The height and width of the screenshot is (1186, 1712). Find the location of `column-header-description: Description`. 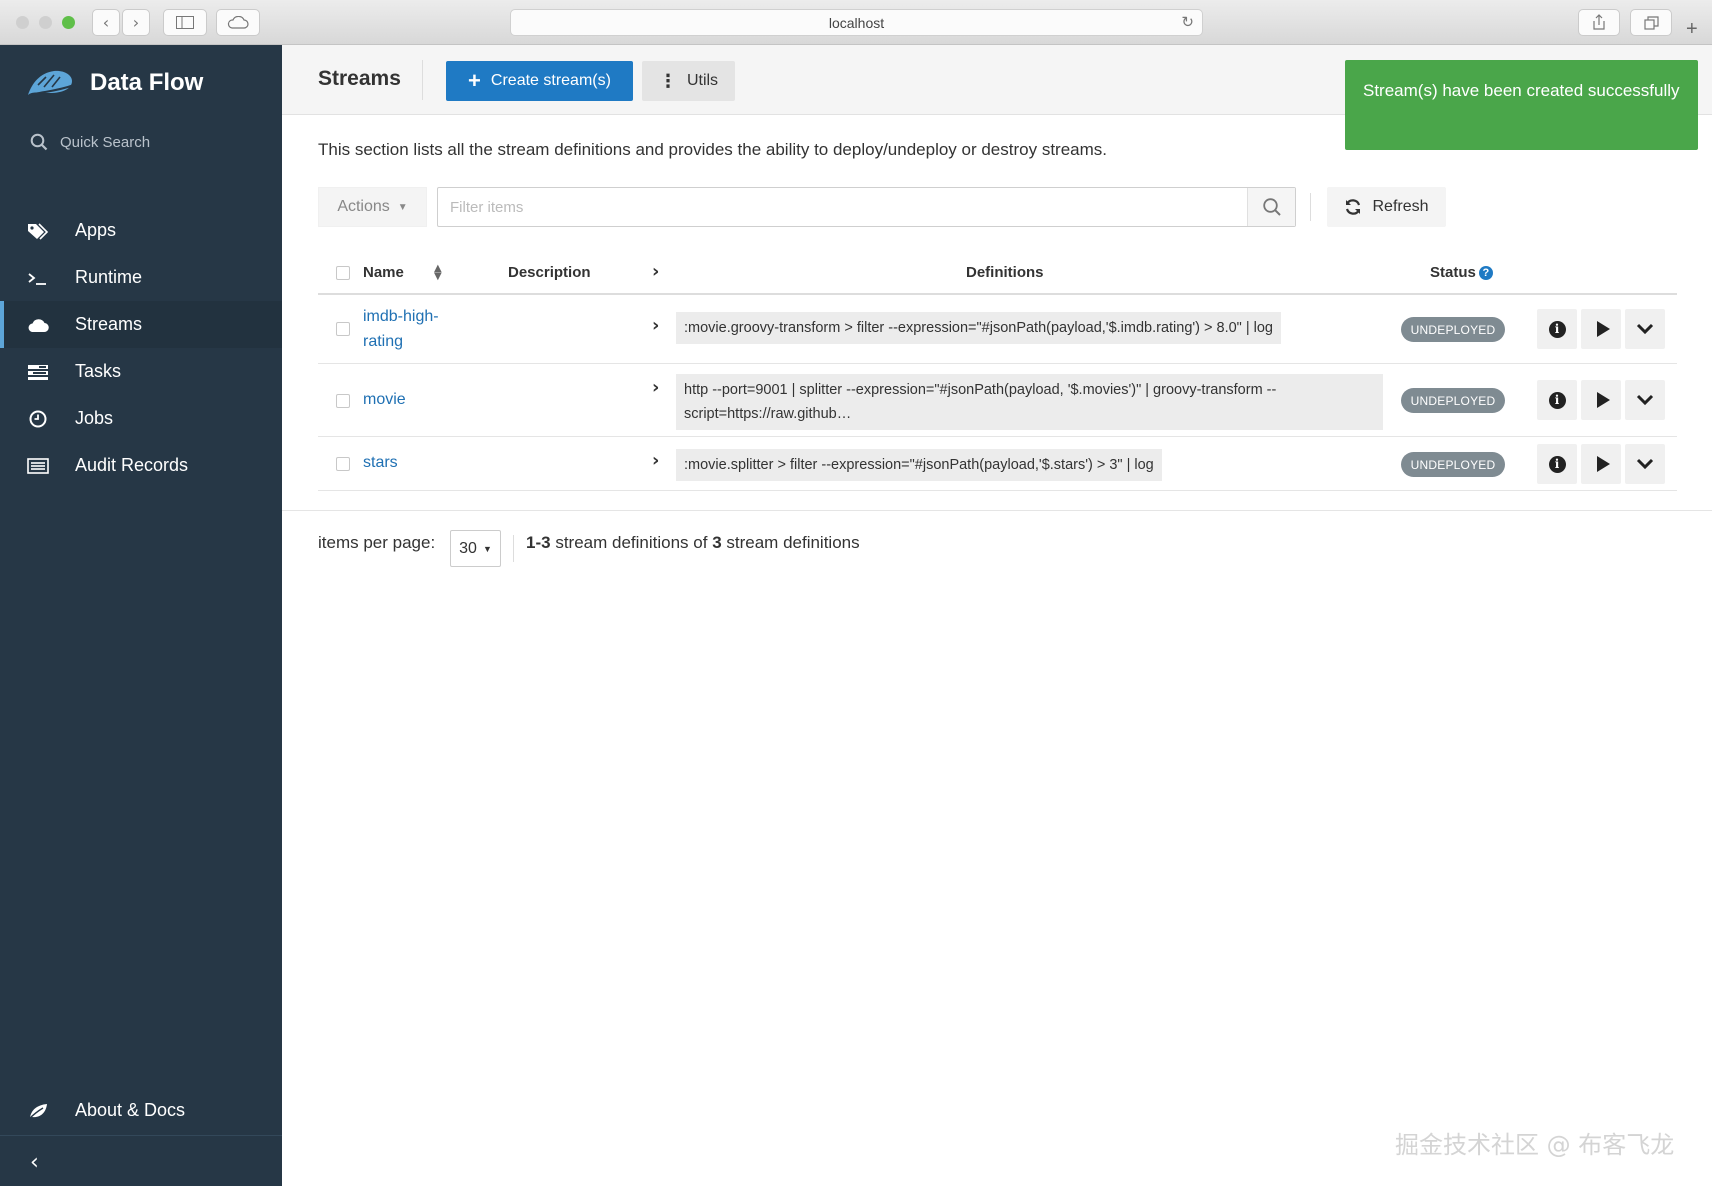

column-header-description: Description is located at coordinates (549, 272).